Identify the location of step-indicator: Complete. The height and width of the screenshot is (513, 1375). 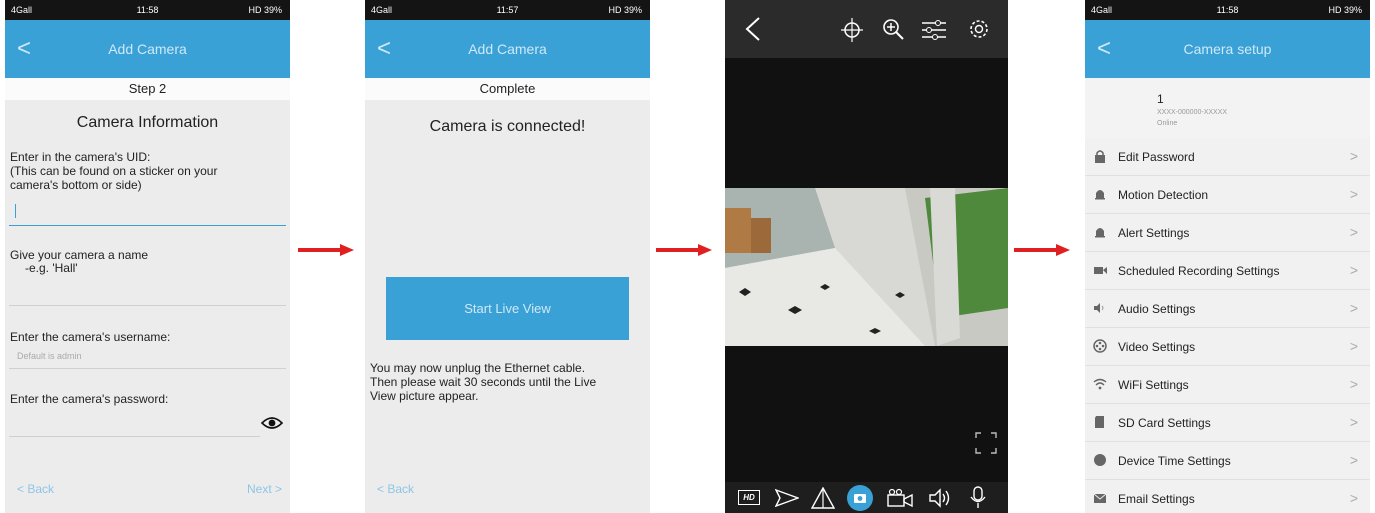
(507, 89).